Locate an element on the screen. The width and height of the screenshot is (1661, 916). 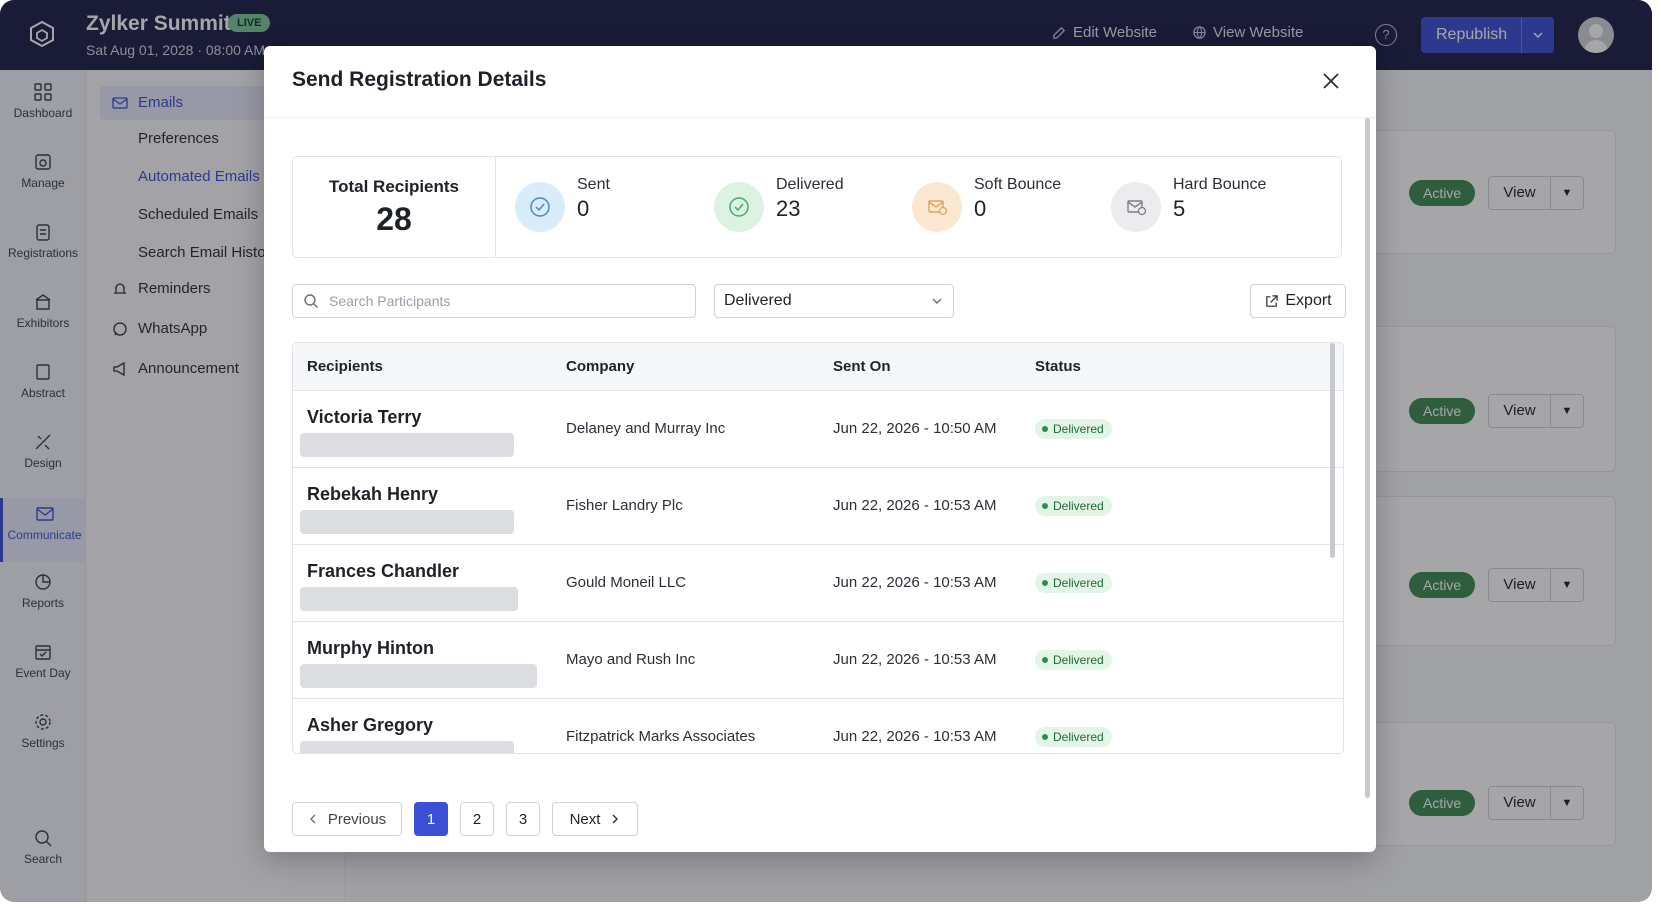
previous-label: Previous is located at coordinates (357, 819).